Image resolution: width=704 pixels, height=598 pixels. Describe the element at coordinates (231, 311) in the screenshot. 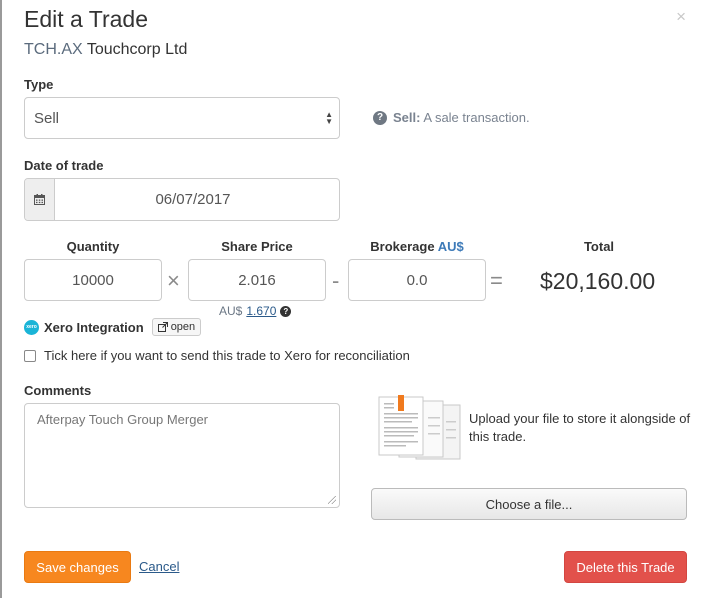

I see `aud-prefix: AU$` at that location.